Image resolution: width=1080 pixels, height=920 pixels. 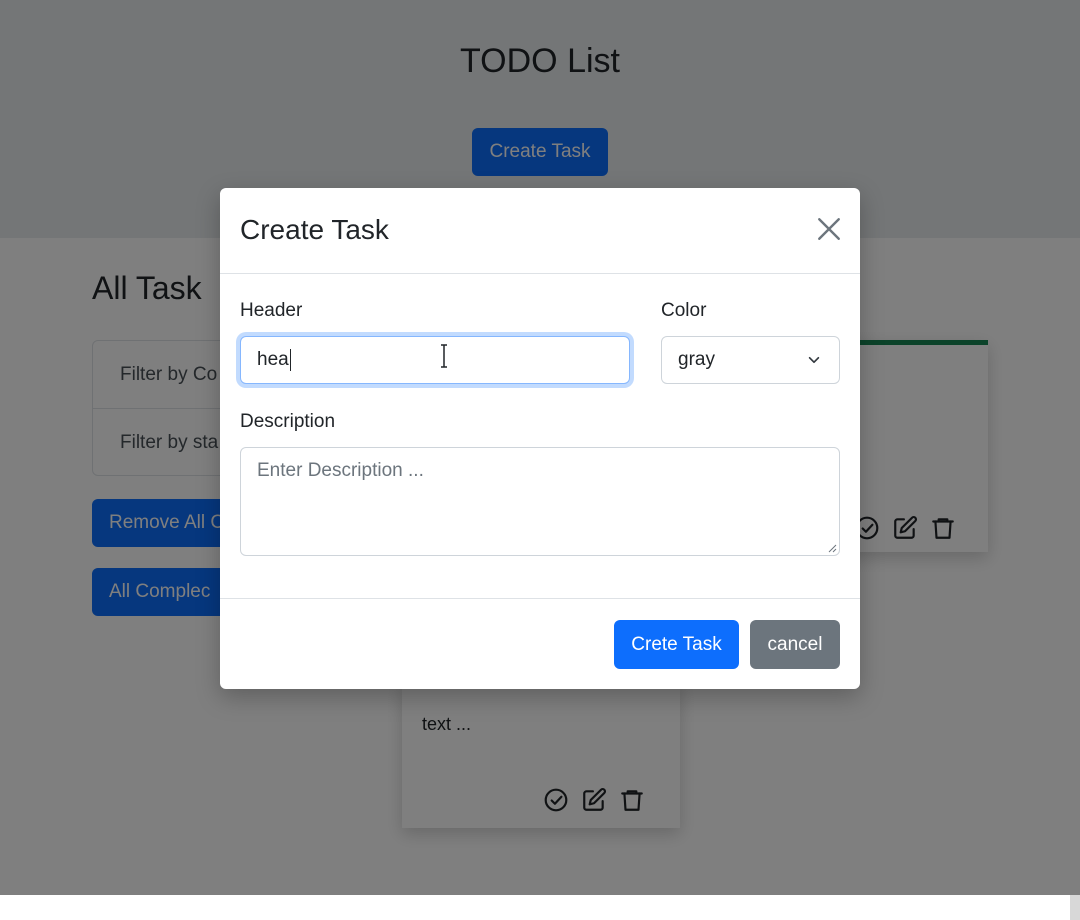 I want to click on submit-task-button: Crete Task, so click(x=676, y=644).